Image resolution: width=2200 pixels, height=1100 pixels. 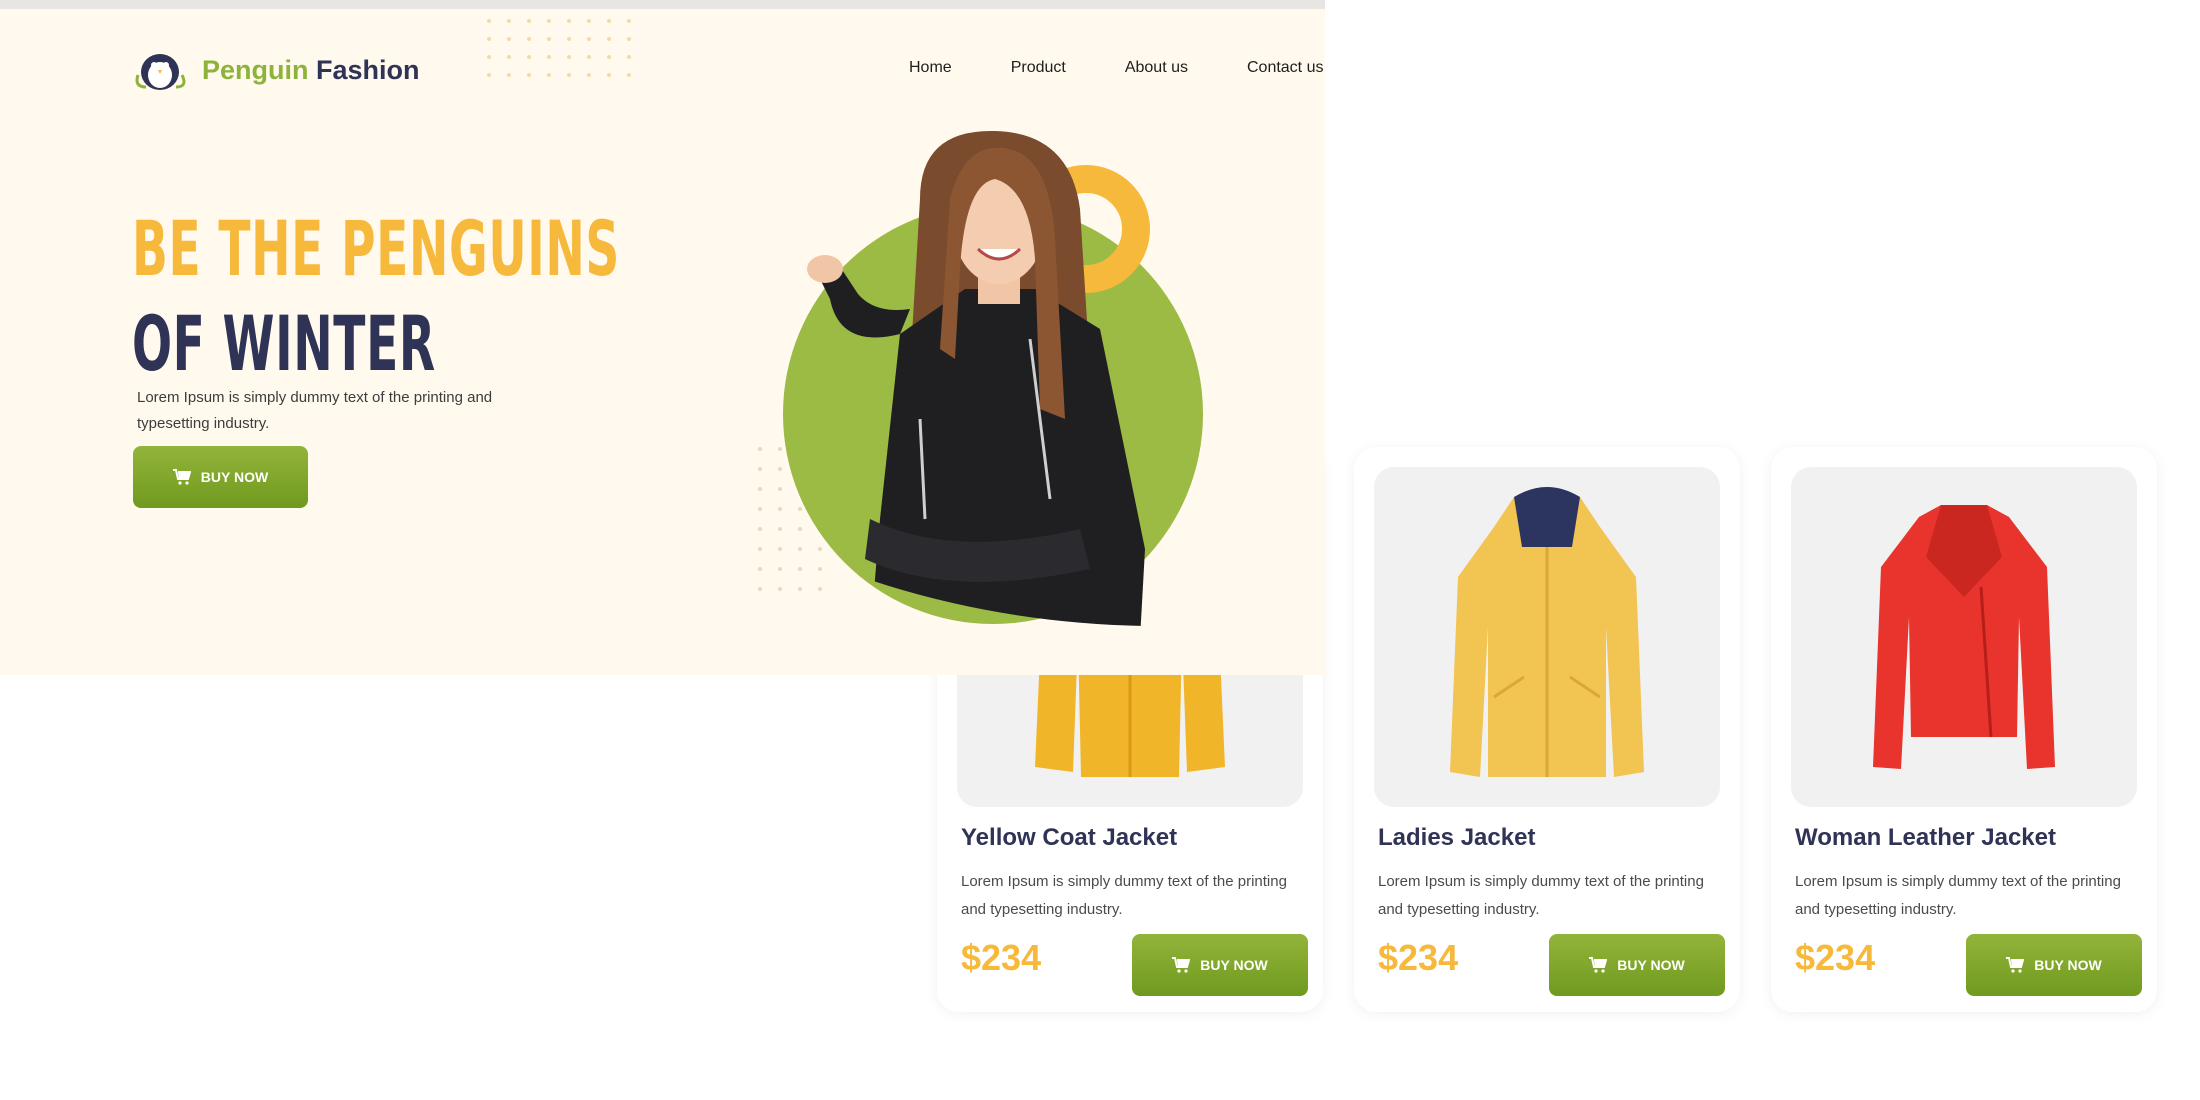 I want to click on nav-home: Home, so click(x=930, y=68).